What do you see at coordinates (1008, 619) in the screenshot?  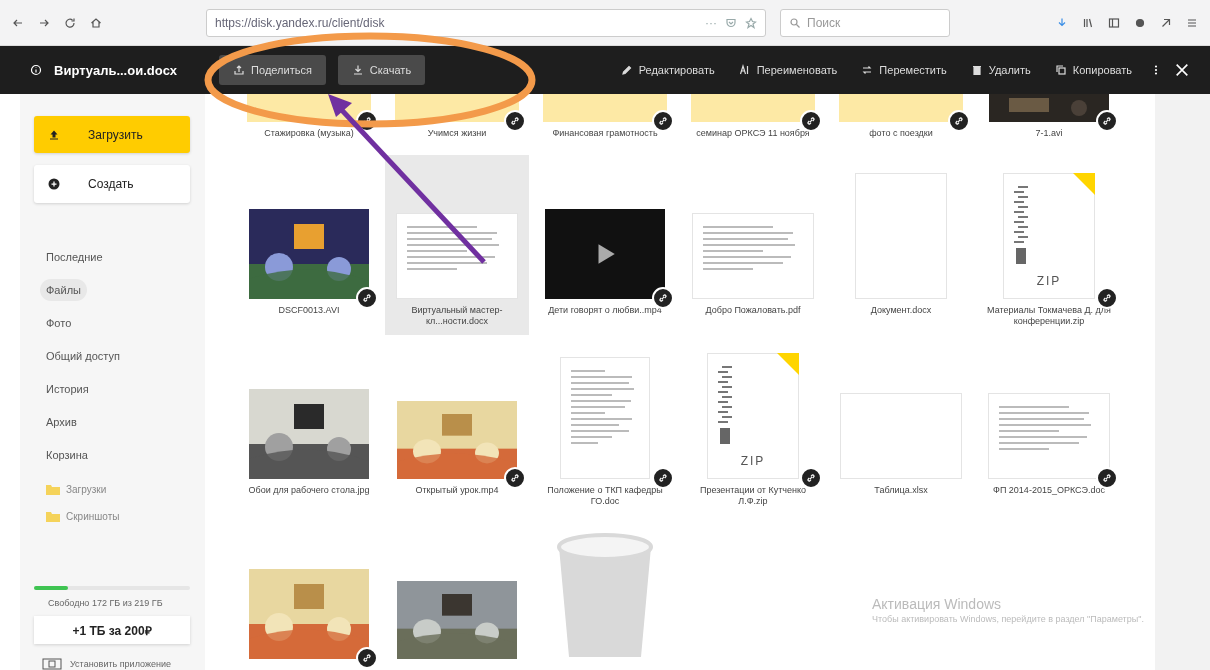 I see `activation-text: Чтобы активировать Windows, перейдите в раздел "Параметры".` at bounding box center [1008, 619].